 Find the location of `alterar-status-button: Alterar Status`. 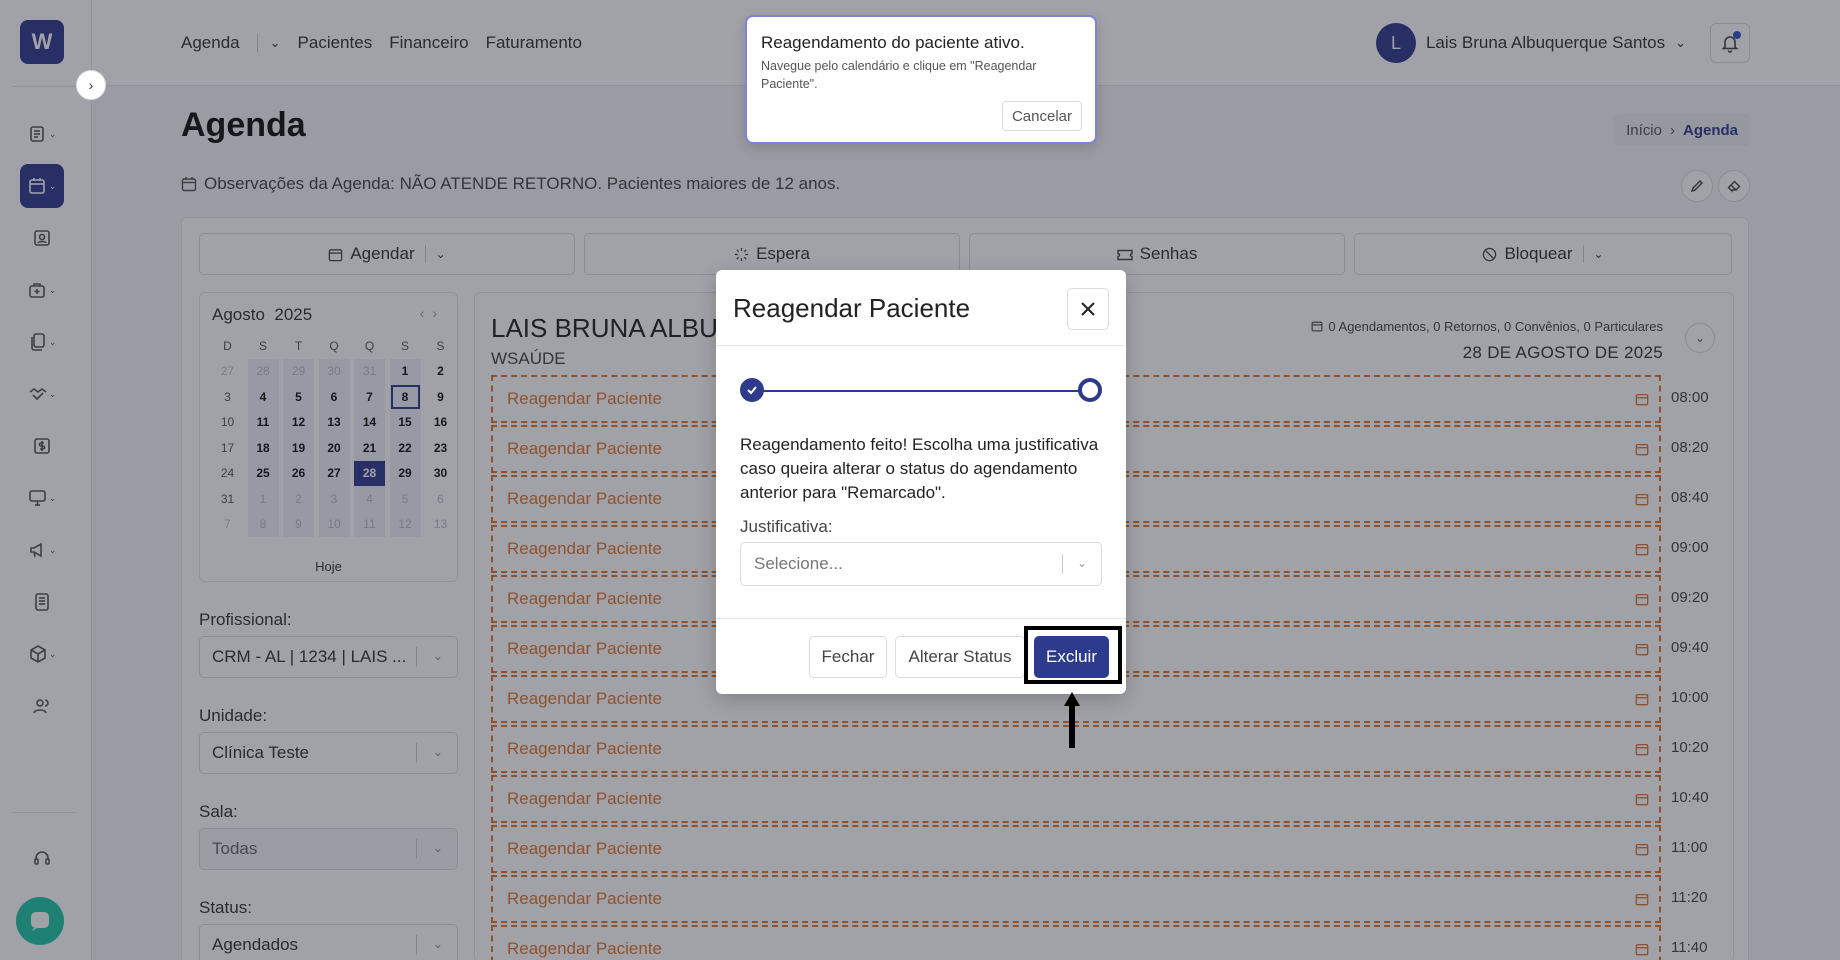

alterar-status-button: Alterar Status is located at coordinates (960, 657).